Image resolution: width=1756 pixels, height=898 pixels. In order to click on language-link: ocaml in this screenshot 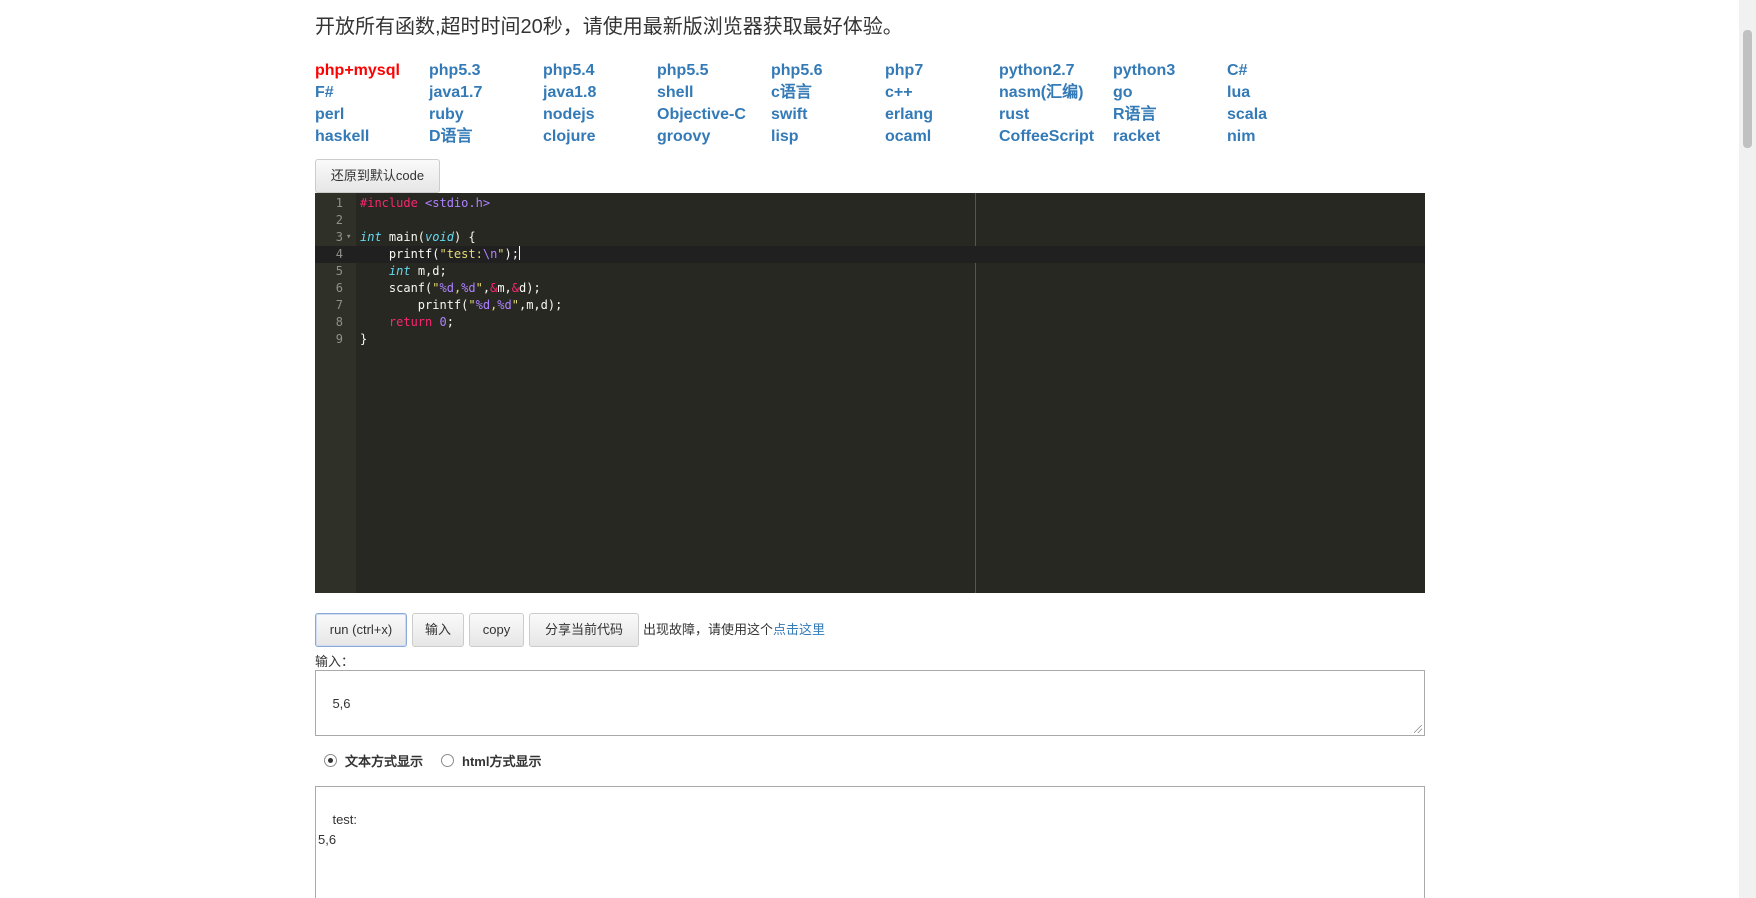, I will do `click(942, 137)`.